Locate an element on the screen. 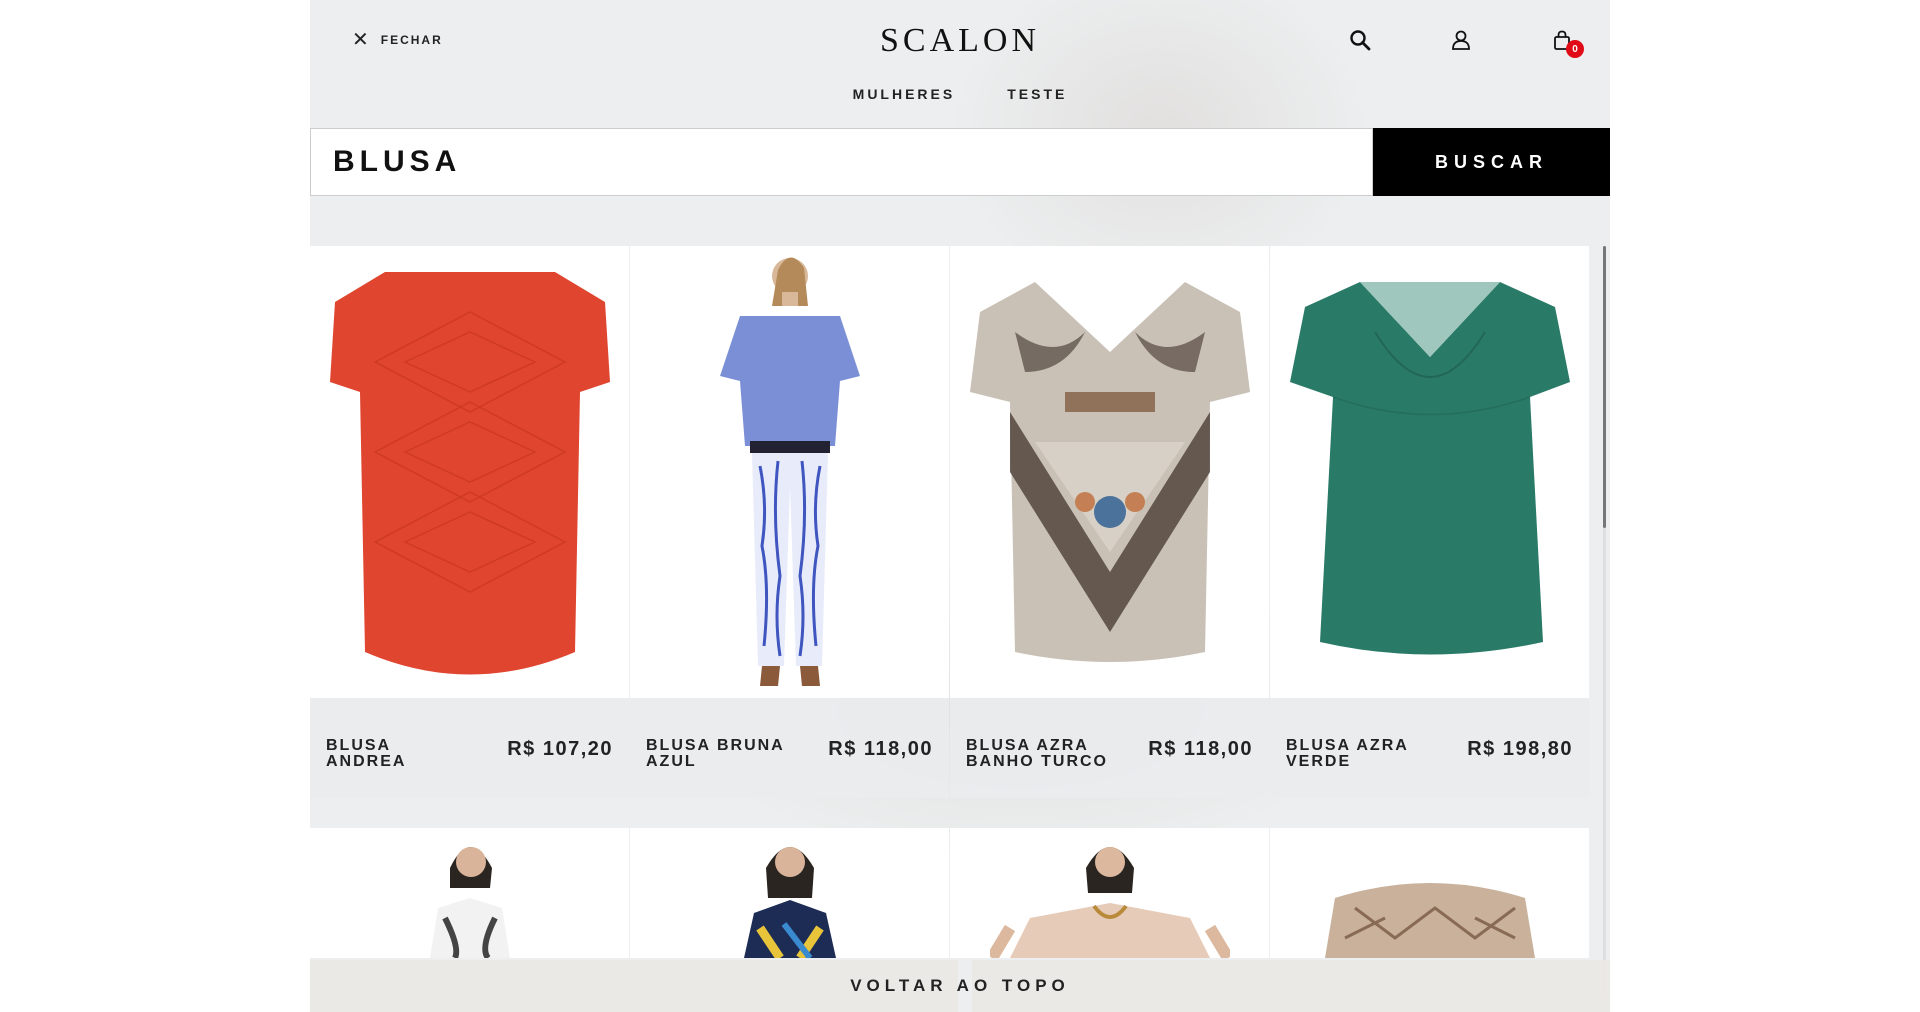 Image resolution: width=1920 pixels, height=1012 pixels. product-info: BLUSA BRUNA AZUL R$ 118,00 is located at coordinates (789, 748).